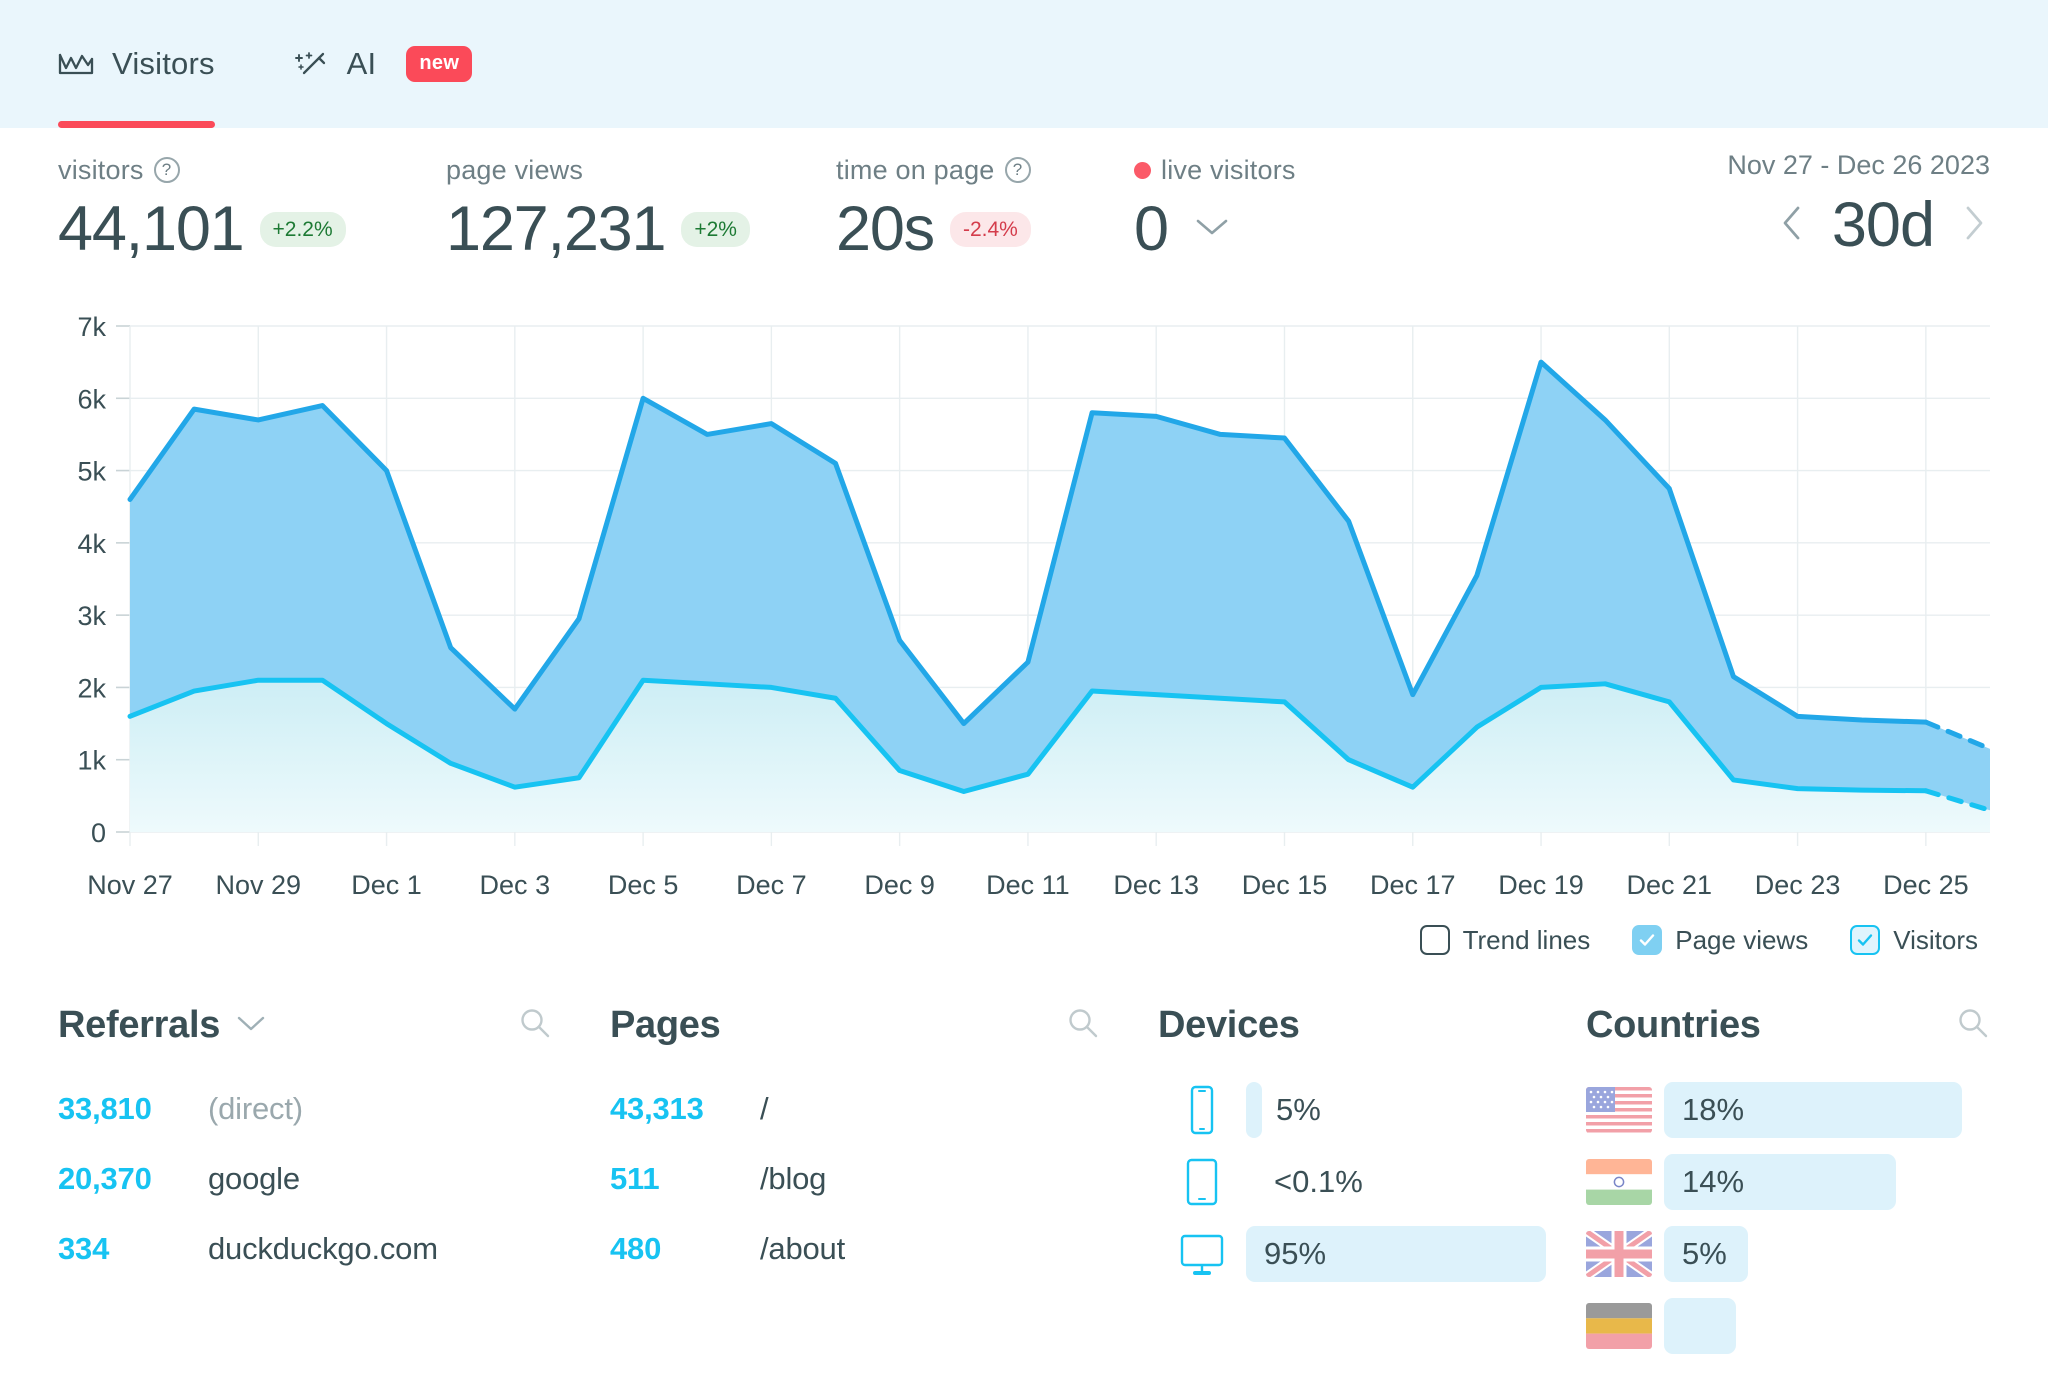 The width and height of the screenshot is (2048, 1384). Describe the element at coordinates (105, 1178) in the screenshot. I see `referral-count: 20,370` at that location.